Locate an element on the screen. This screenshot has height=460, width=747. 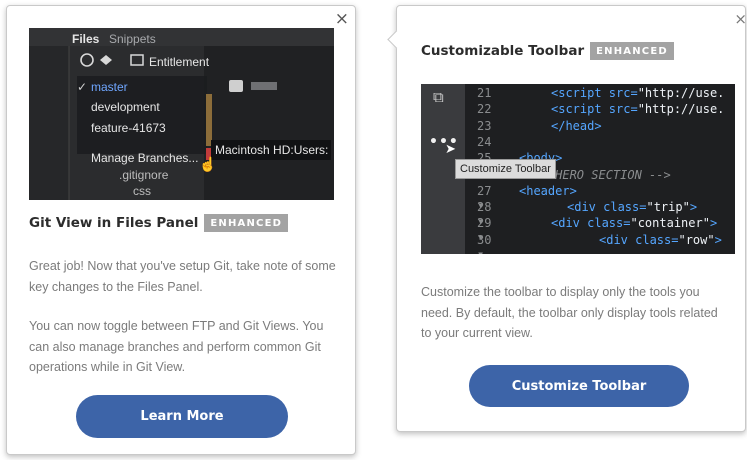
code-line: </head> is located at coordinates (576, 125).